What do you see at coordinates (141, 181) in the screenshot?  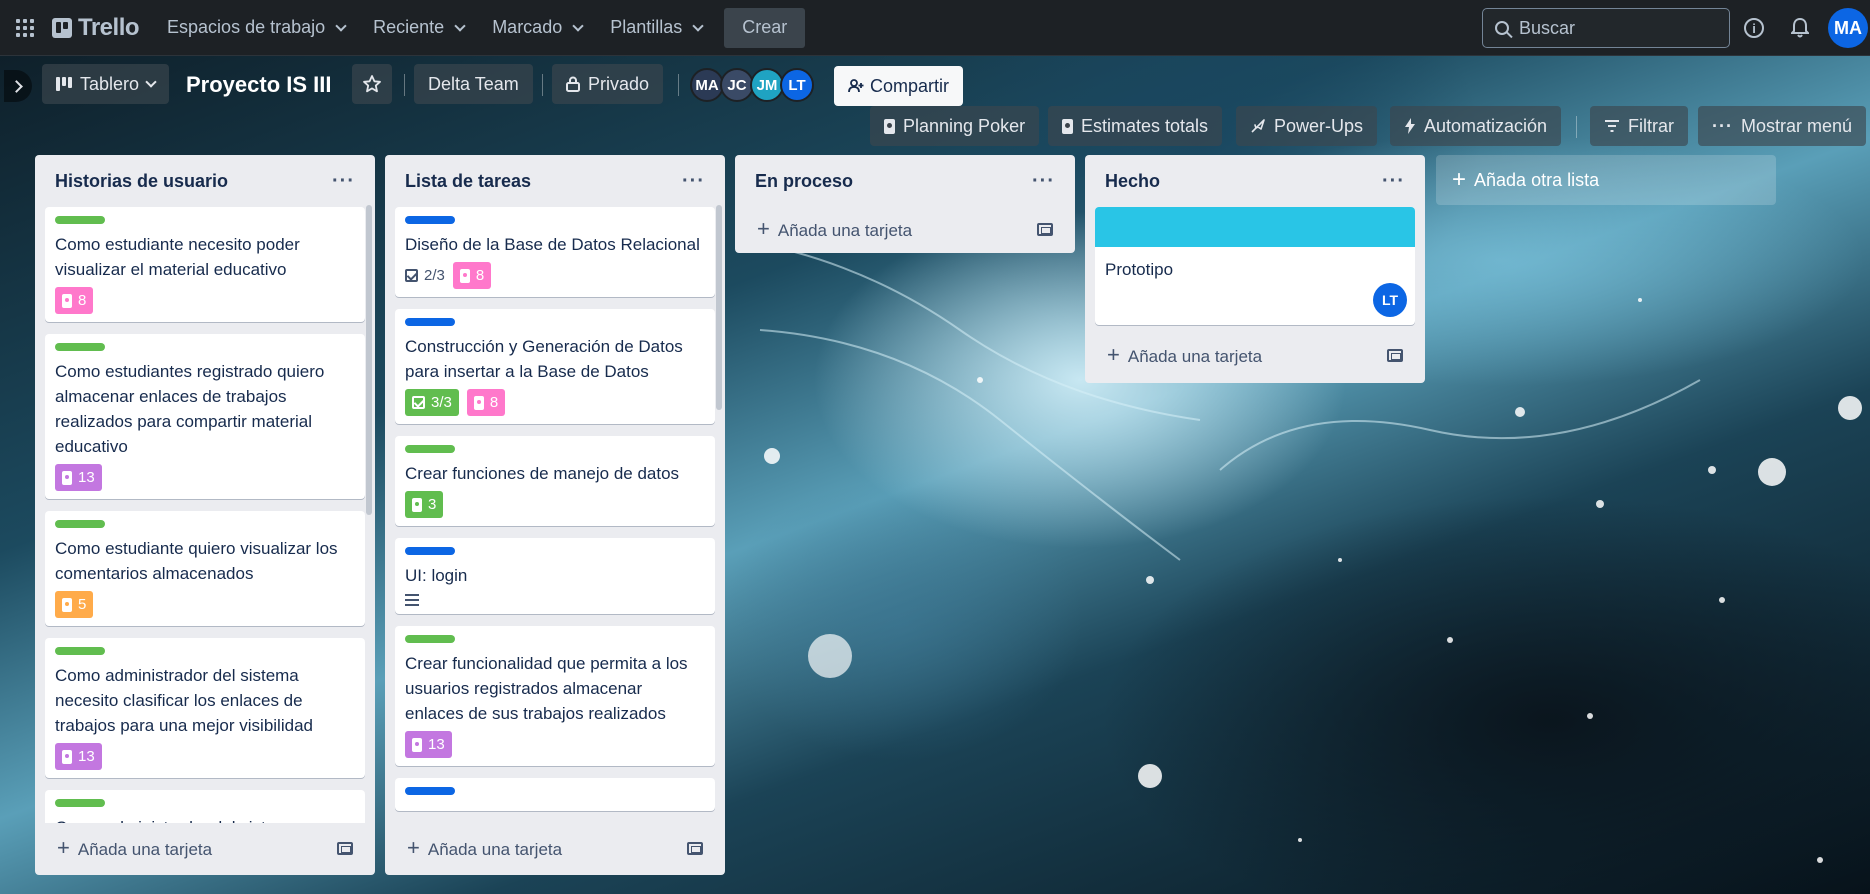 I see `list-title: Historias de usuario` at bounding box center [141, 181].